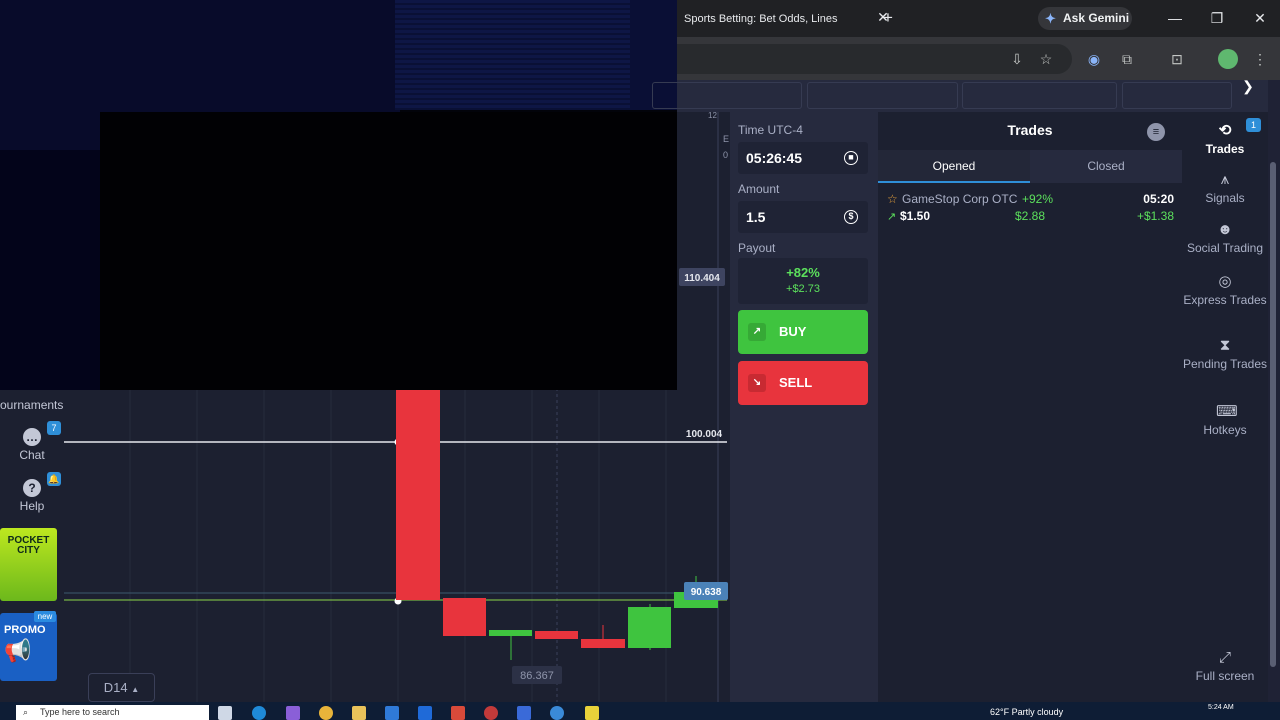 Image resolution: width=1280 pixels, height=720 pixels. Describe the element at coordinates (80, 712) in the screenshot. I see `search-placeholder: Type here to search` at that location.